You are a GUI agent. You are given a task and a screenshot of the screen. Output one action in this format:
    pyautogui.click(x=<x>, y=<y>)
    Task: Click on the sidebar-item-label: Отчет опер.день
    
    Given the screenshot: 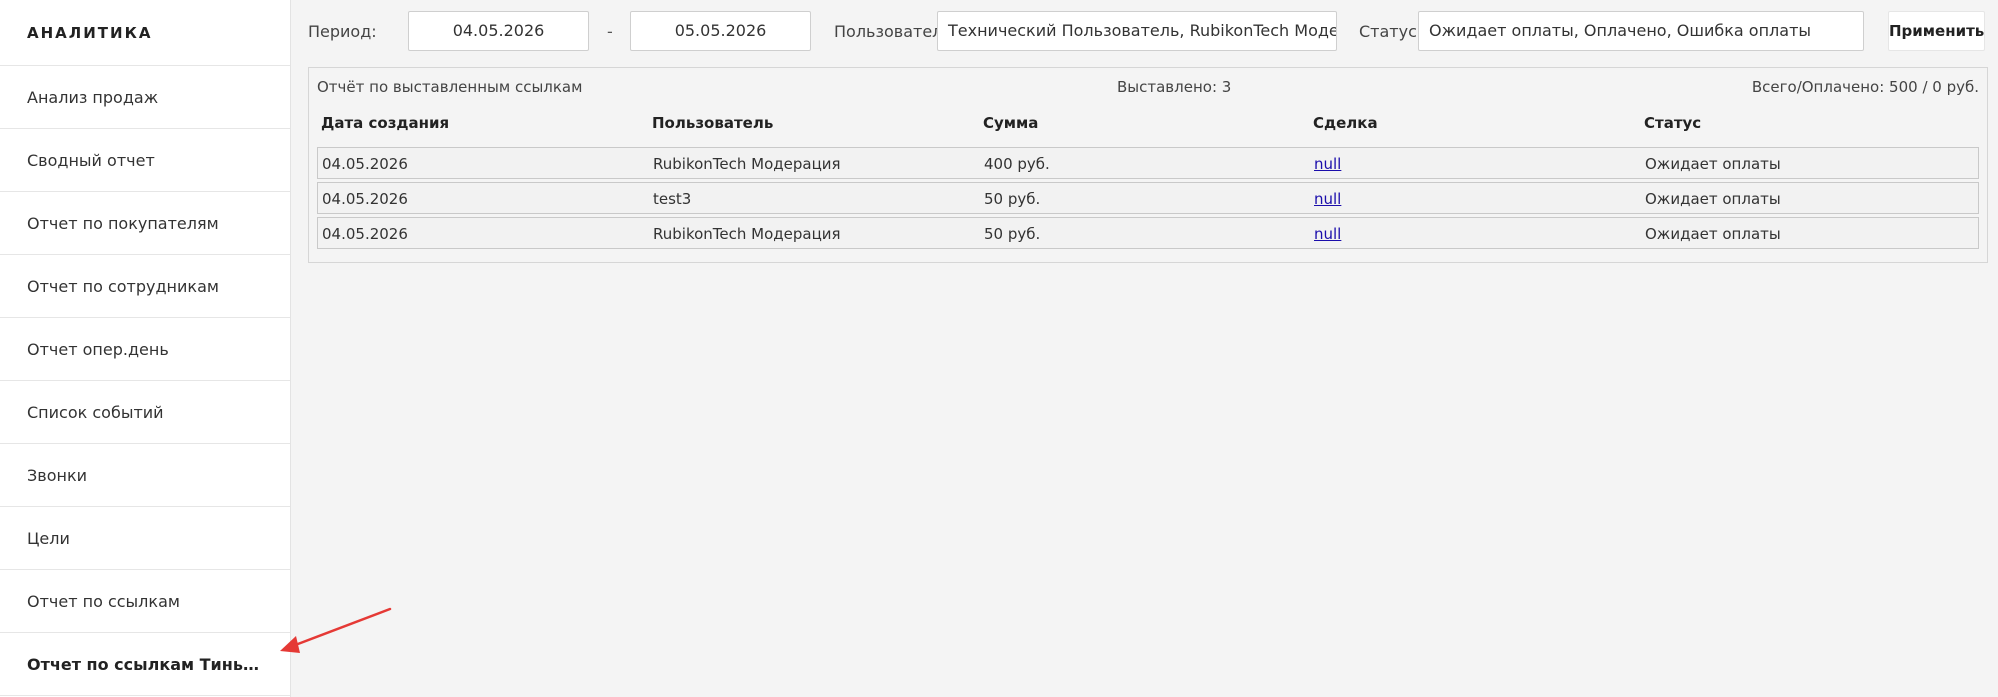 What is the action you would take?
    pyautogui.click(x=98, y=349)
    